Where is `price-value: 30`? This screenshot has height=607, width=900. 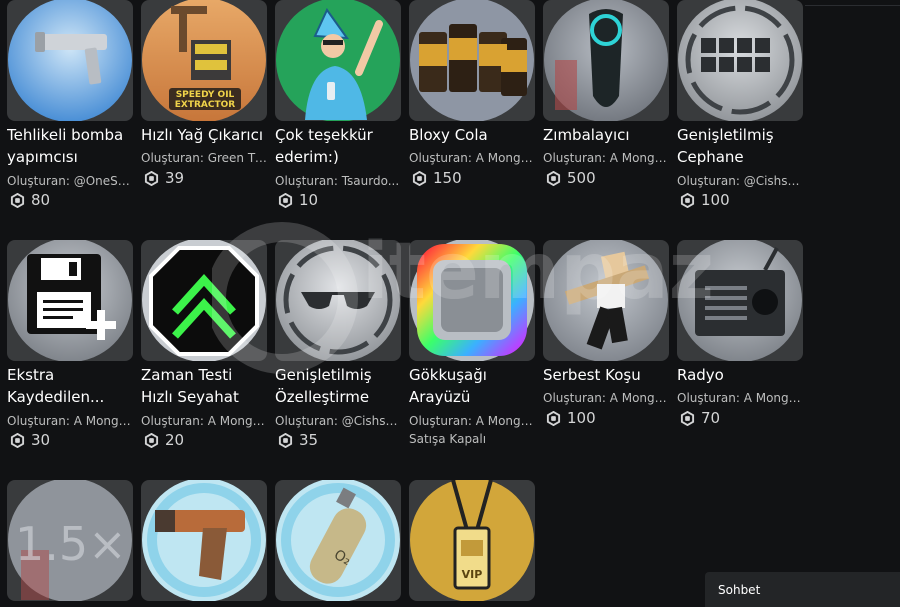 price-value: 30 is located at coordinates (41, 440).